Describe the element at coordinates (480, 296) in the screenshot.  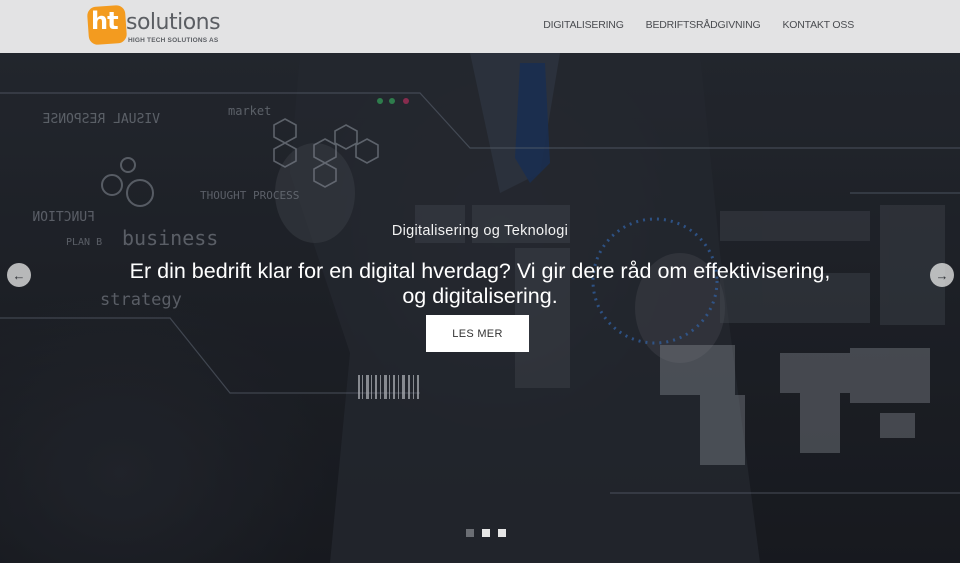
I see `hero-headline-line2: og digitalisering.` at that location.